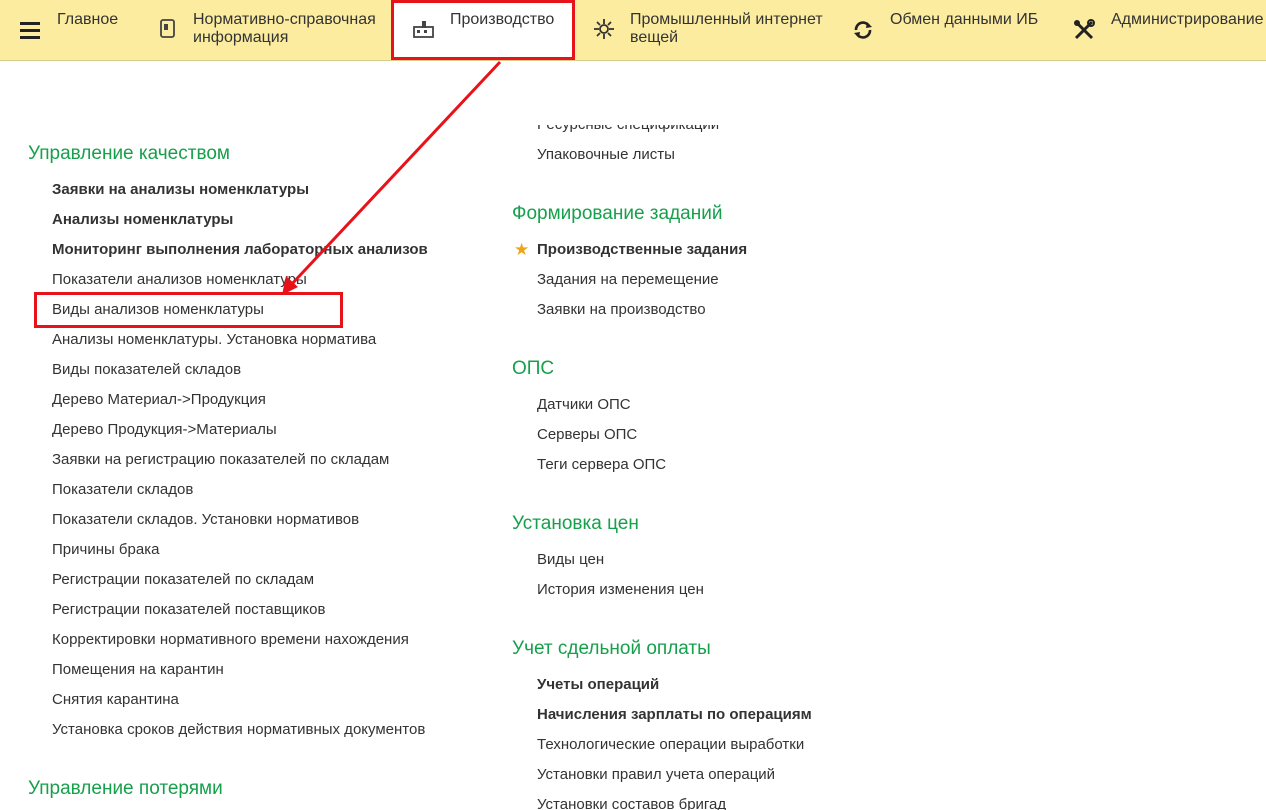 The height and width of the screenshot is (810, 1266). I want to click on tab-data-exchange-label: Обмен данными ИБ, so click(964, 19).